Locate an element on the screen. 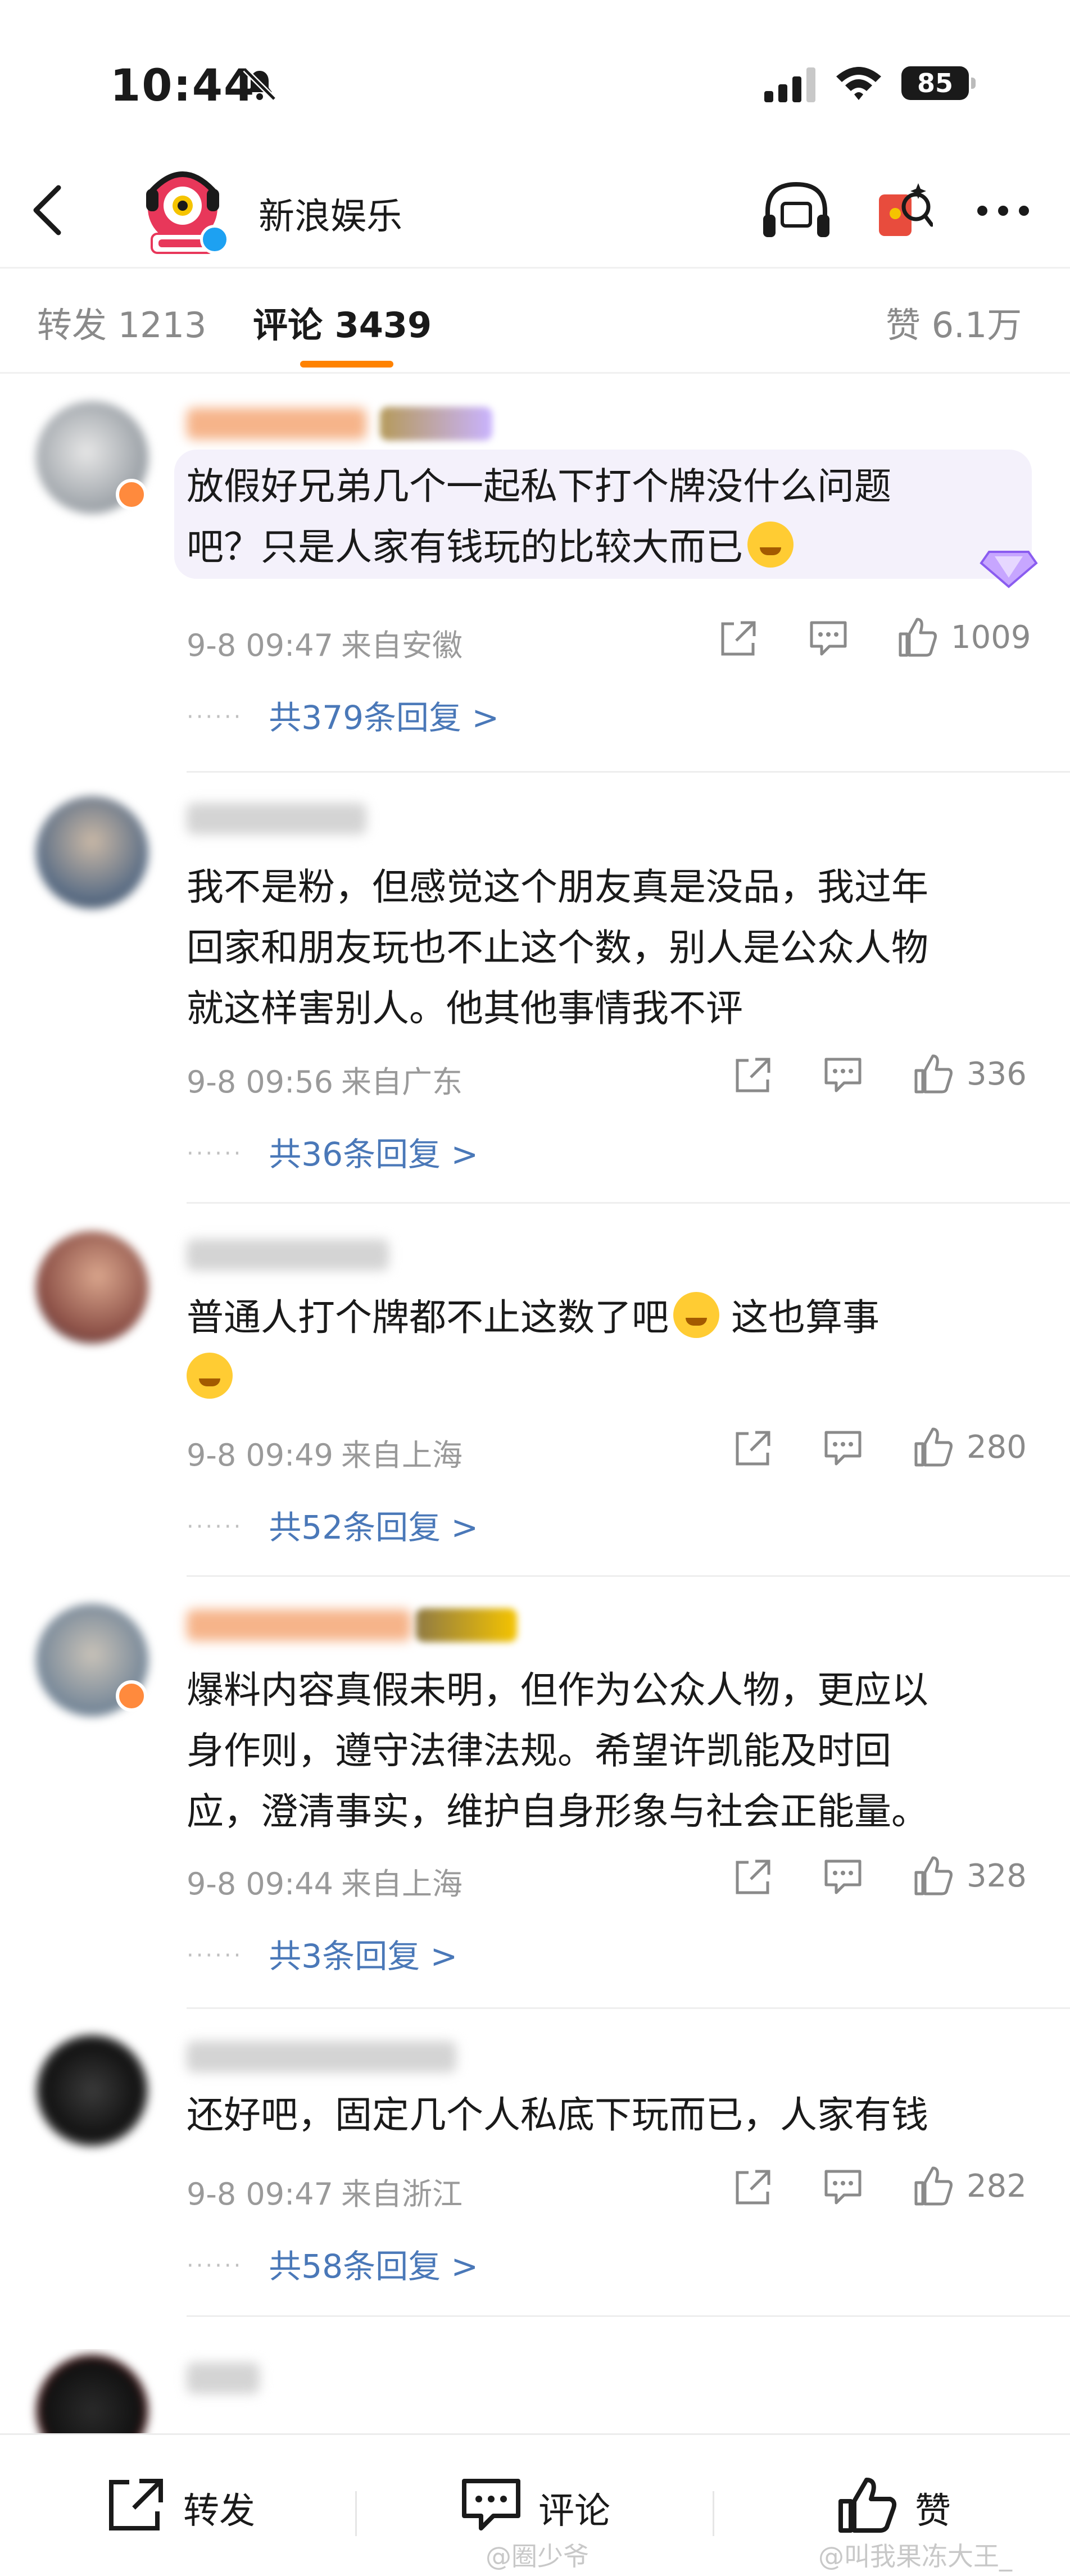 This screenshot has width=1070, height=2576. red-packet-icon is located at coordinates (902, 211).